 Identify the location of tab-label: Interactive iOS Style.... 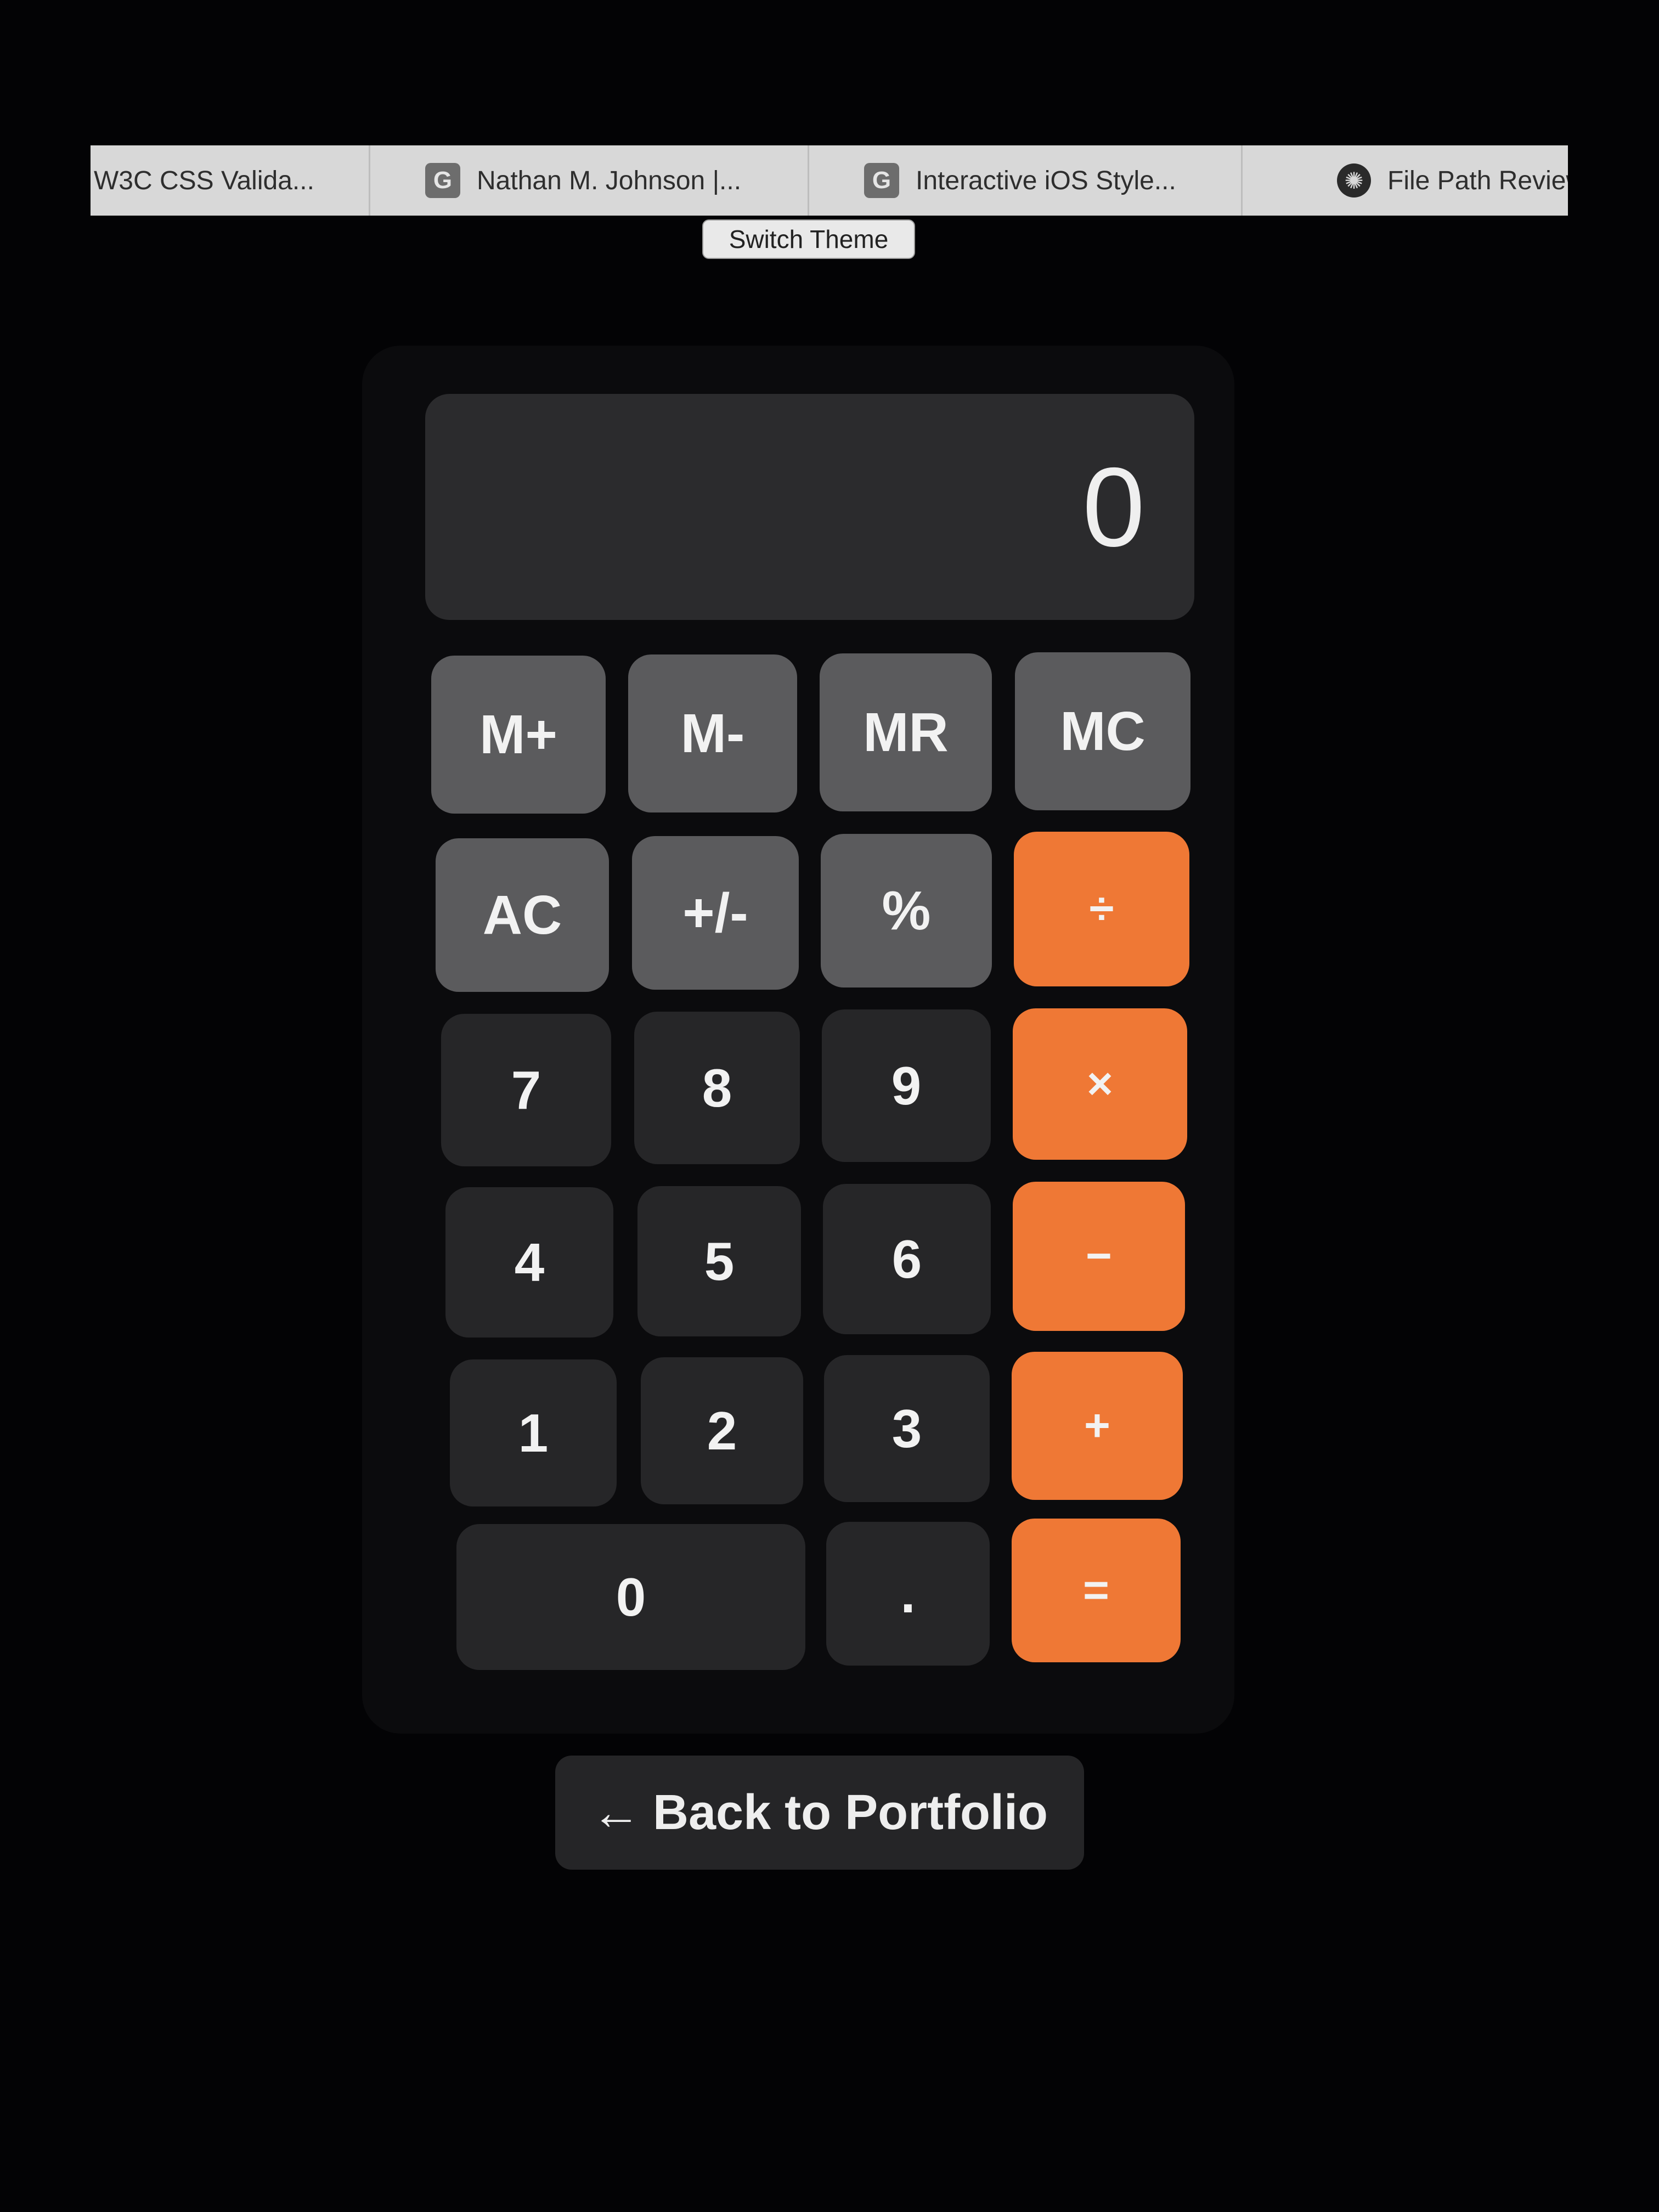
(1046, 180).